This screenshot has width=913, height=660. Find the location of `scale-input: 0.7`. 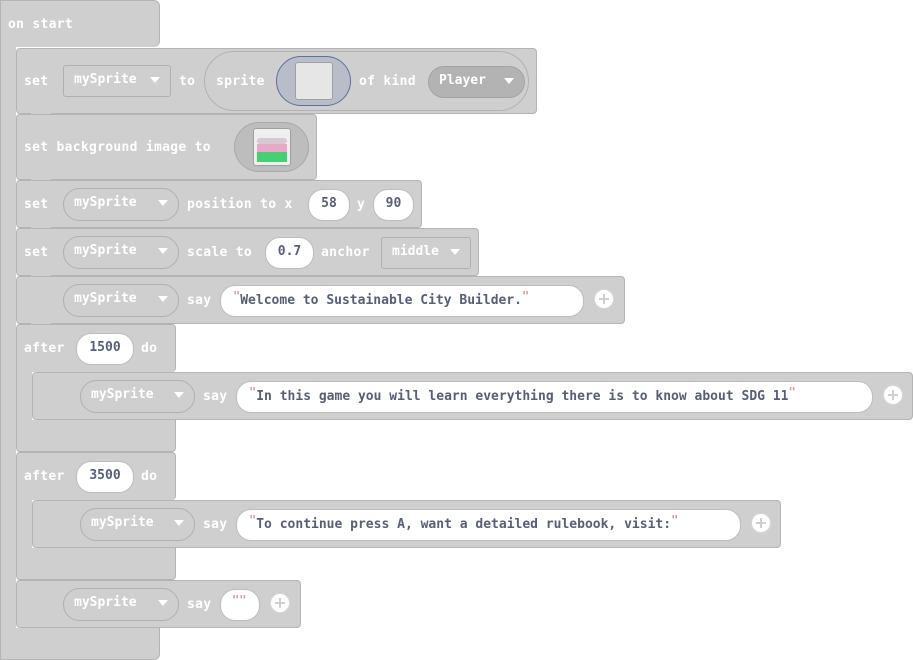

scale-input: 0.7 is located at coordinates (289, 253).